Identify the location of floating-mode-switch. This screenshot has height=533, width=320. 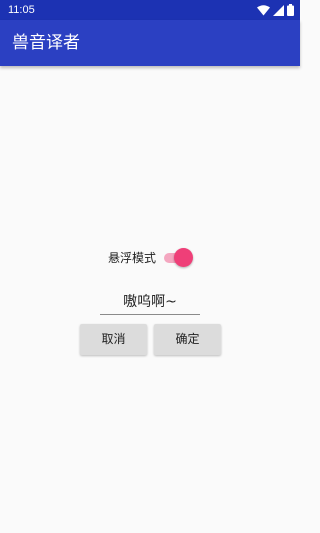
(178, 258).